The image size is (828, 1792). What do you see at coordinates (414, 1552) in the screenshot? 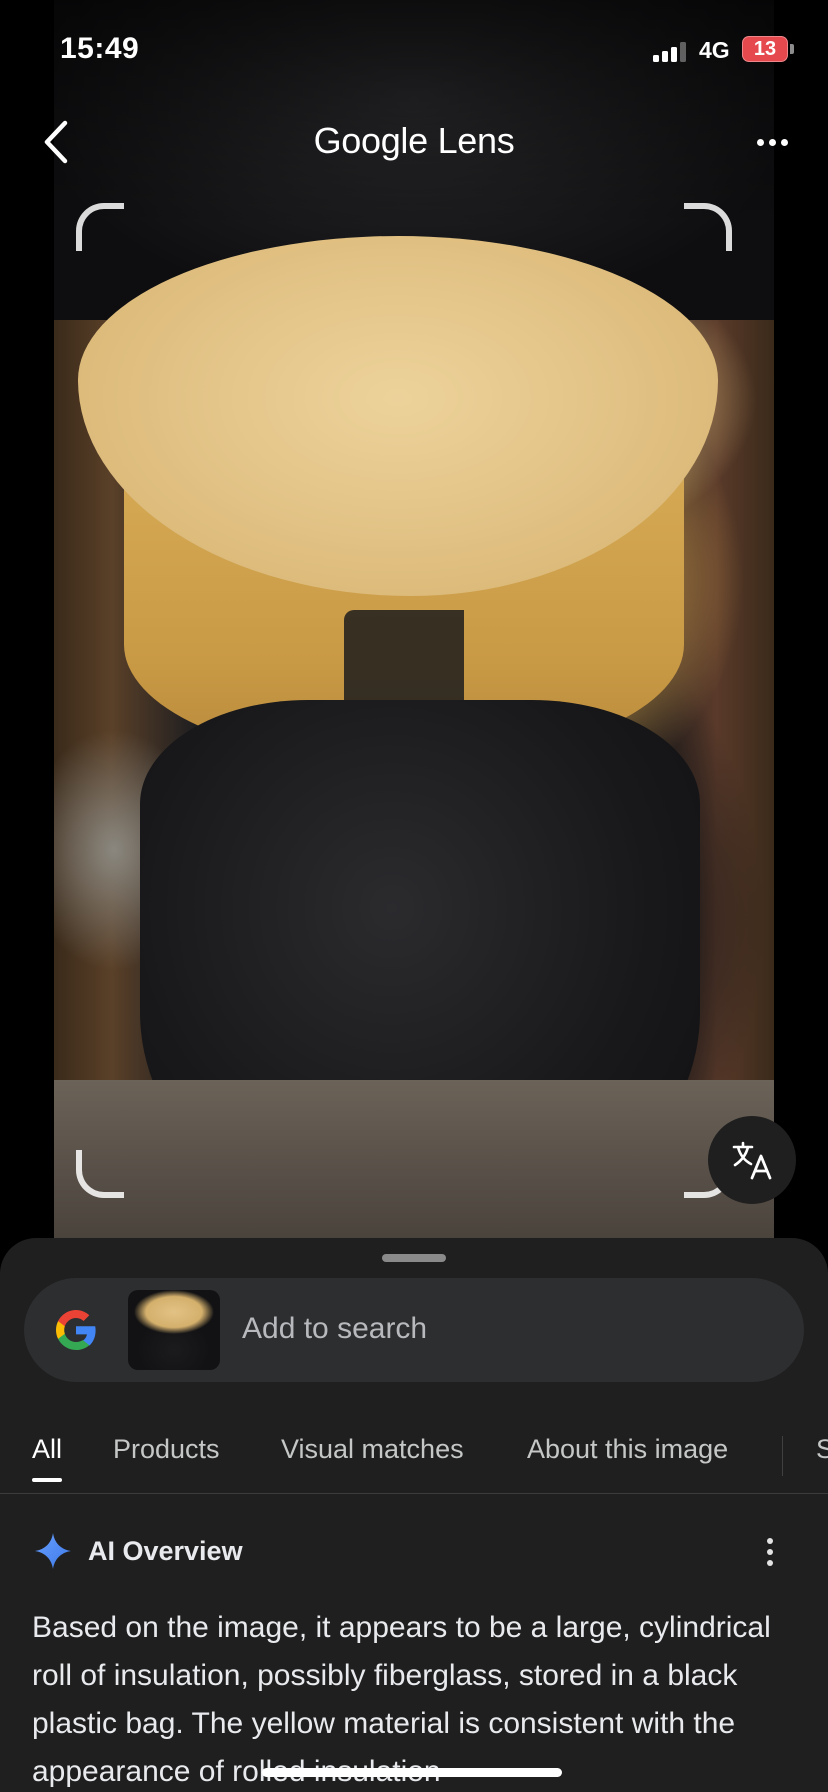
I see `ai-overview-header: AI Overview` at bounding box center [414, 1552].